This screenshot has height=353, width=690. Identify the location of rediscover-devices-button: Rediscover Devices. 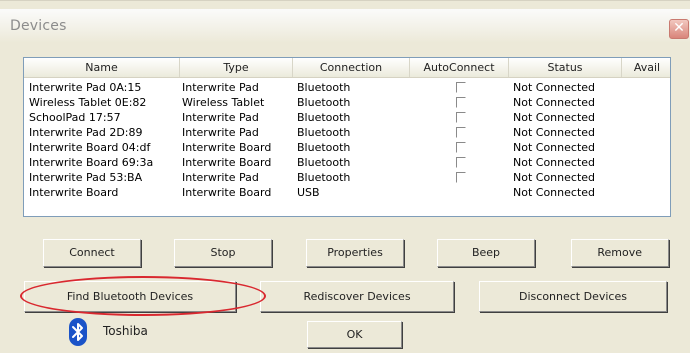
(357, 296).